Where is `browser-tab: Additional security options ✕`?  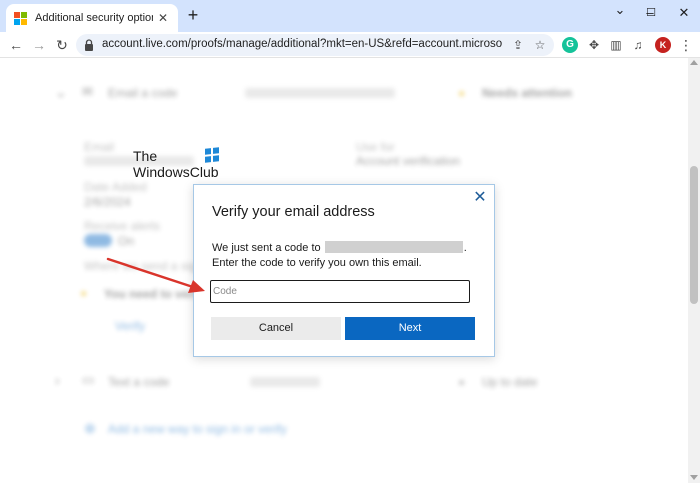
browser-tab: Additional security options ✕ is located at coordinates (92, 18).